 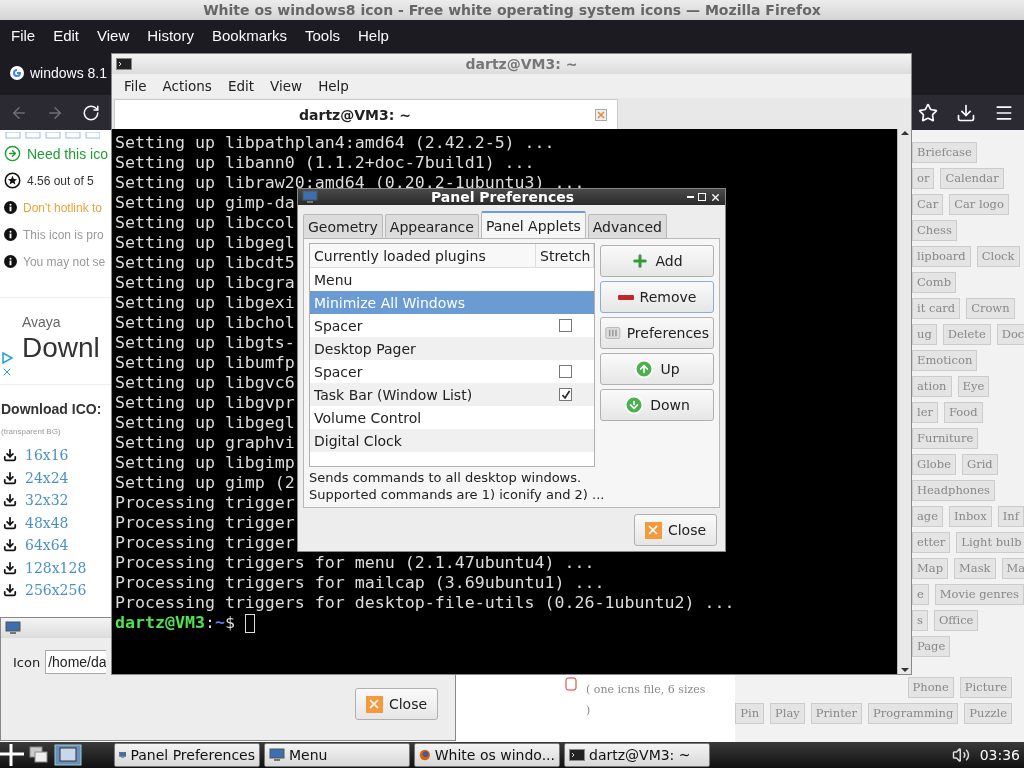 What do you see at coordinates (187, 755) in the screenshot?
I see `taskbar-button: Panel Preferences` at bounding box center [187, 755].